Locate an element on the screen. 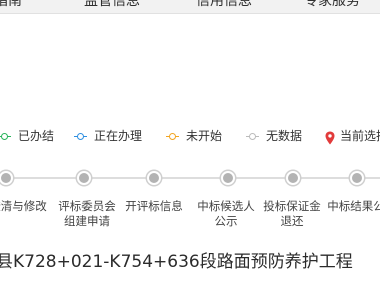 This screenshot has height=285, width=380. status-legend: 已办结 正在办理 未开始 无数据 当前选 is located at coordinates (190, 136).